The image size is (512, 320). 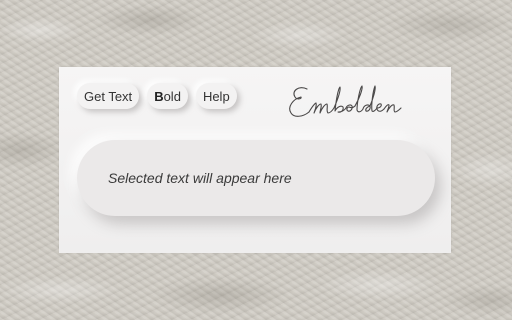 I want to click on toolbar: Get Text Bold Help, so click(x=157, y=96).